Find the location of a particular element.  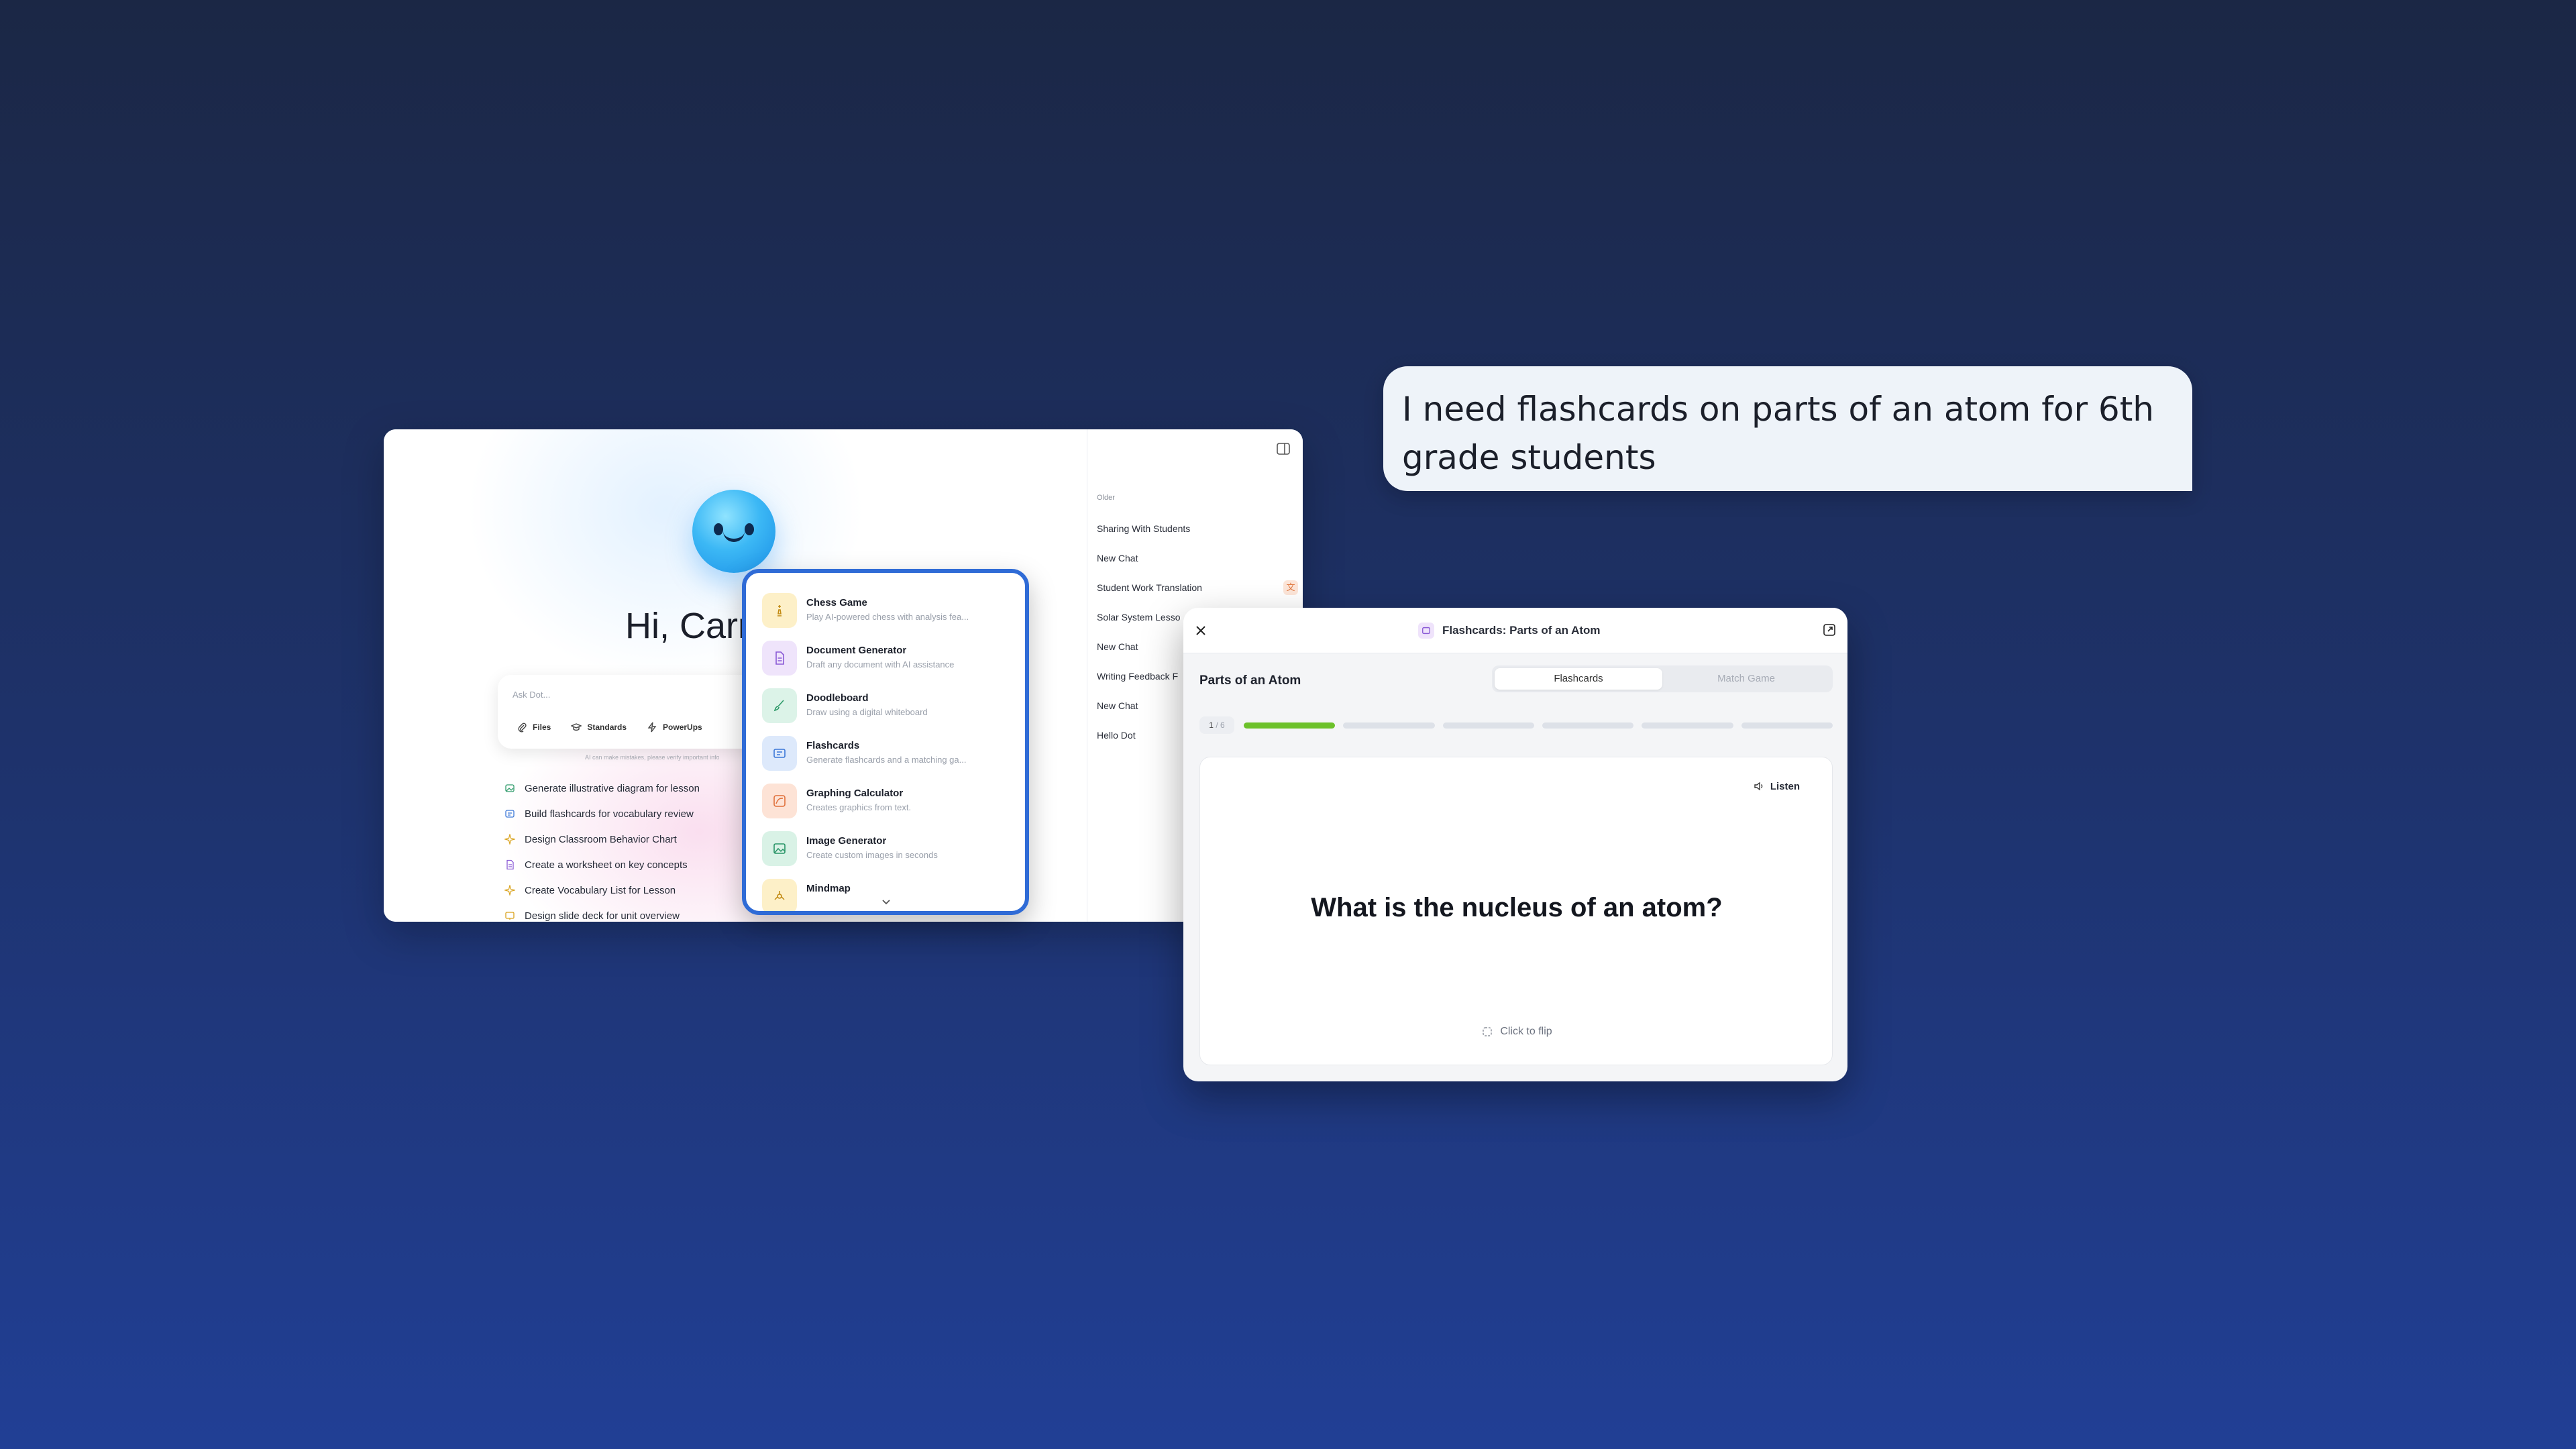

card-counter: 1 / 6 is located at coordinates (1216, 725).